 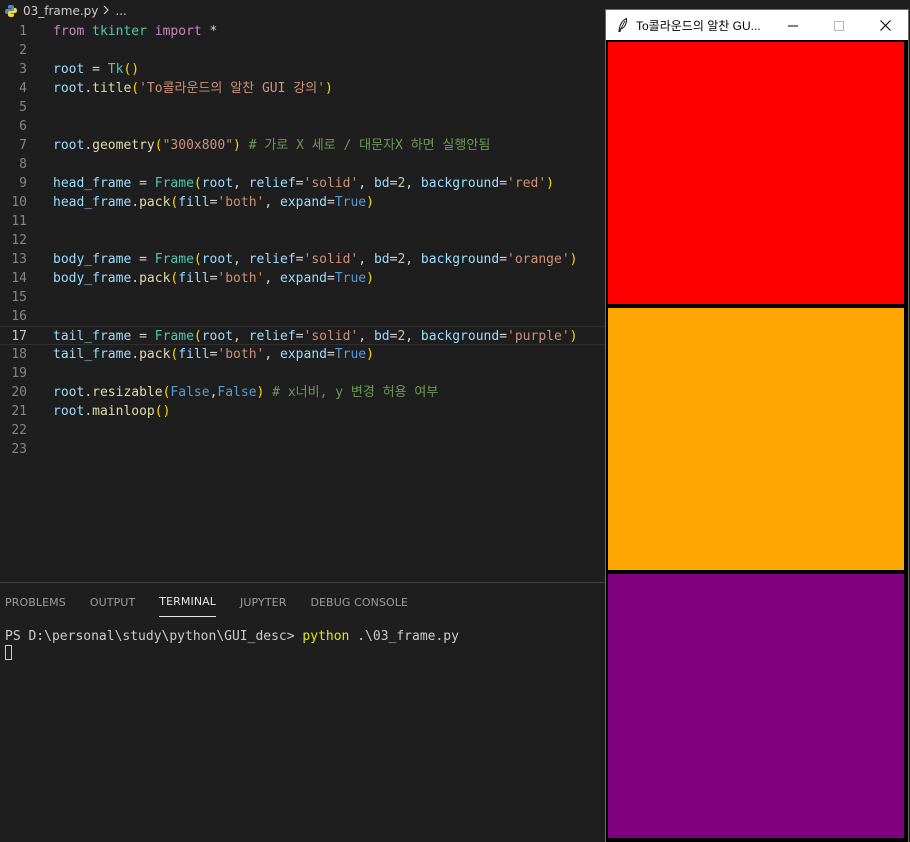 I want to click on tab-debug-console: DEBUG CONSOLE, so click(x=359, y=602).